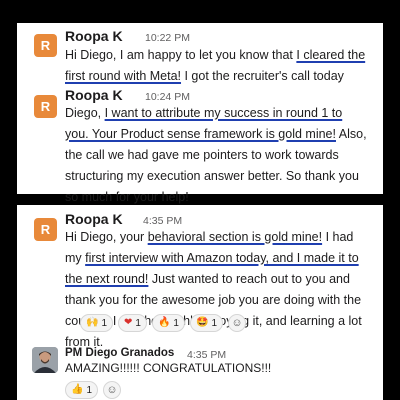  I want to click on reaction-thumbs-up: 👍 1, so click(82, 390).